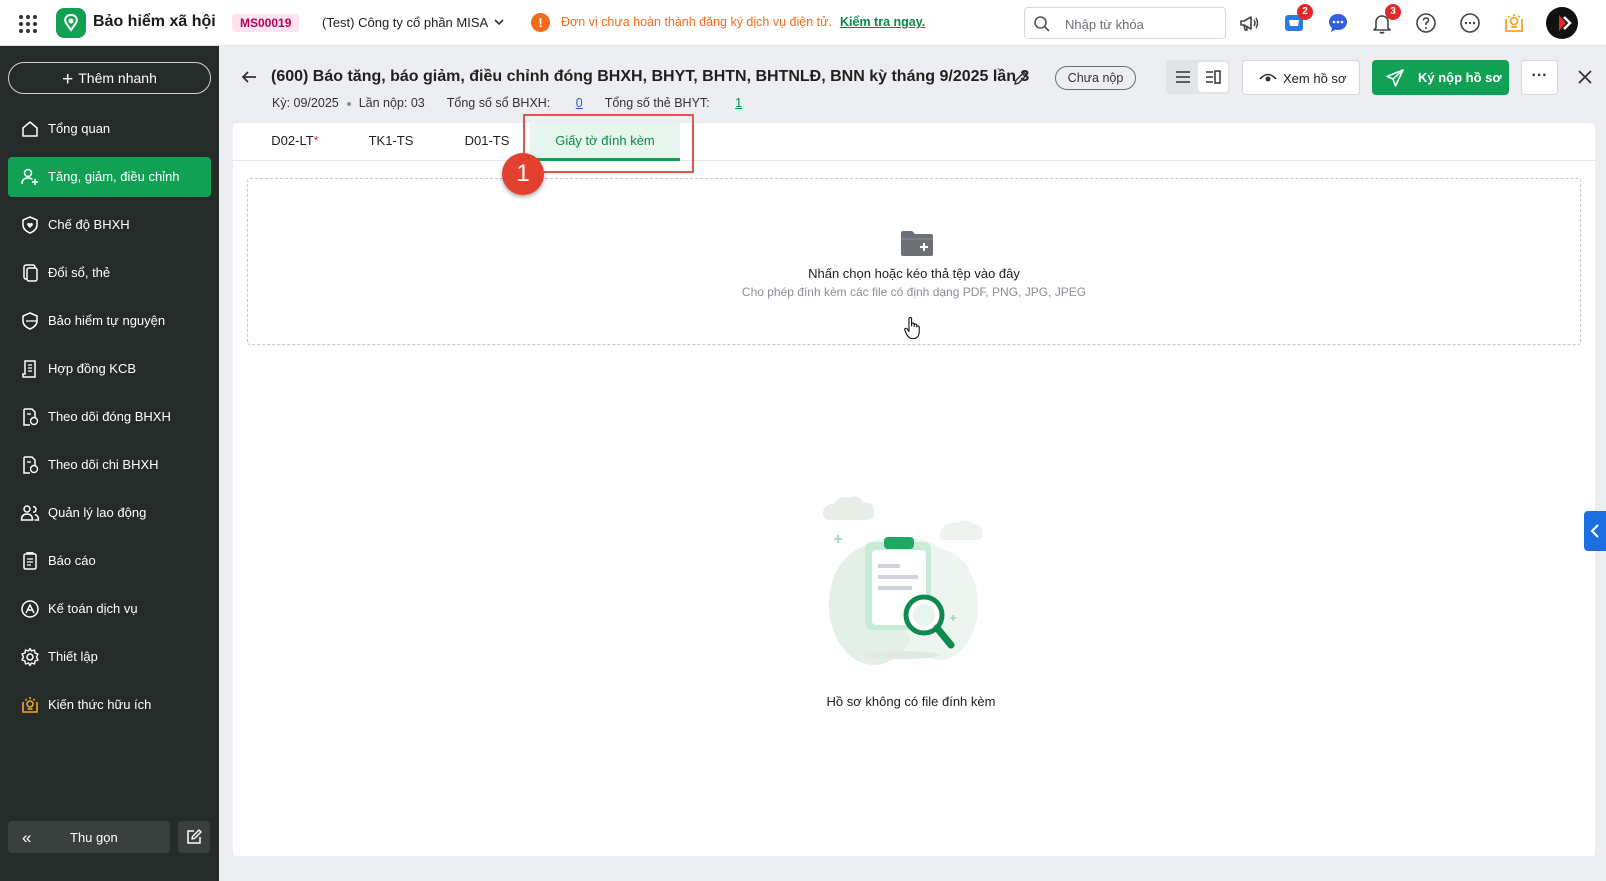  Describe the element at coordinates (249, 77) in the screenshot. I see `back-arrow-icon` at that location.